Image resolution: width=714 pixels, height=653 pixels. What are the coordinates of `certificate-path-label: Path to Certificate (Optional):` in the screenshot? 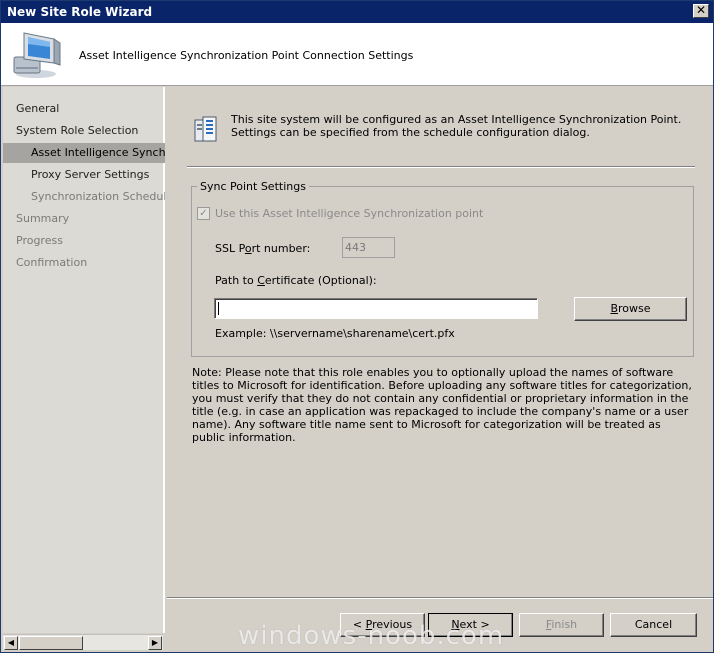 It's located at (296, 280).